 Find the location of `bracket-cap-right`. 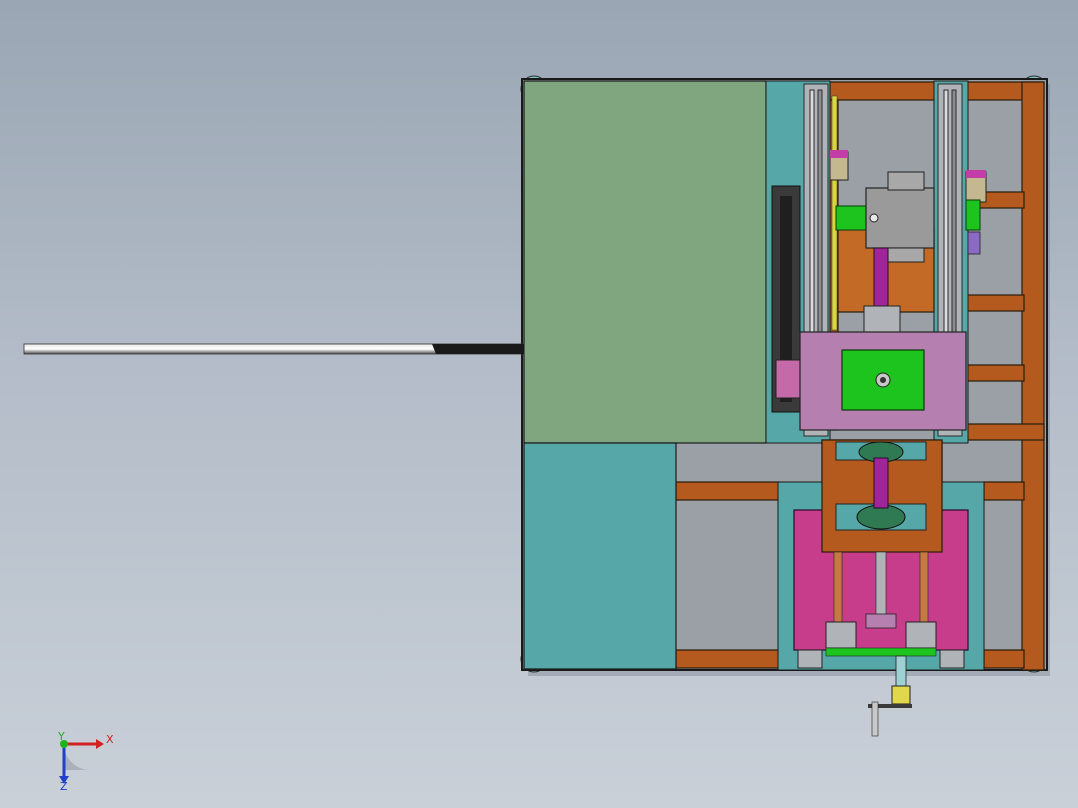

bracket-cap-right is located at coordinates (976, 174).